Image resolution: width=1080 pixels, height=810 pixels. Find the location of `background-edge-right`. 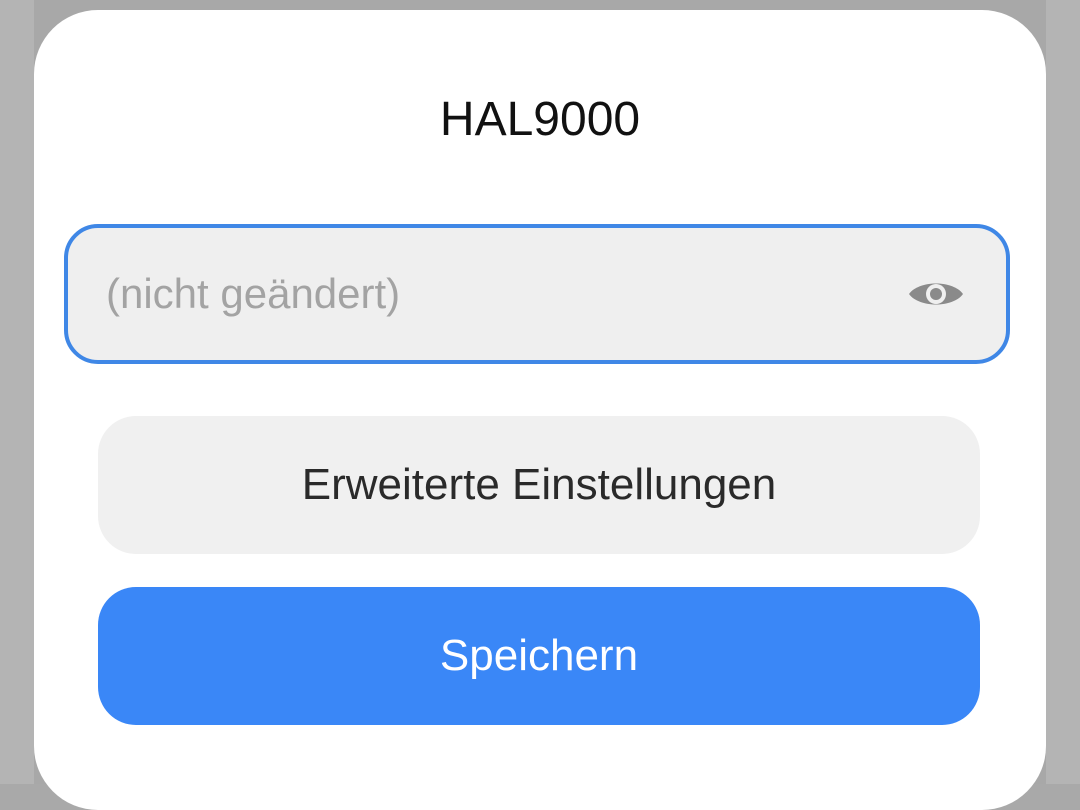

background-edge-right is located at coordinates (1063, 392).